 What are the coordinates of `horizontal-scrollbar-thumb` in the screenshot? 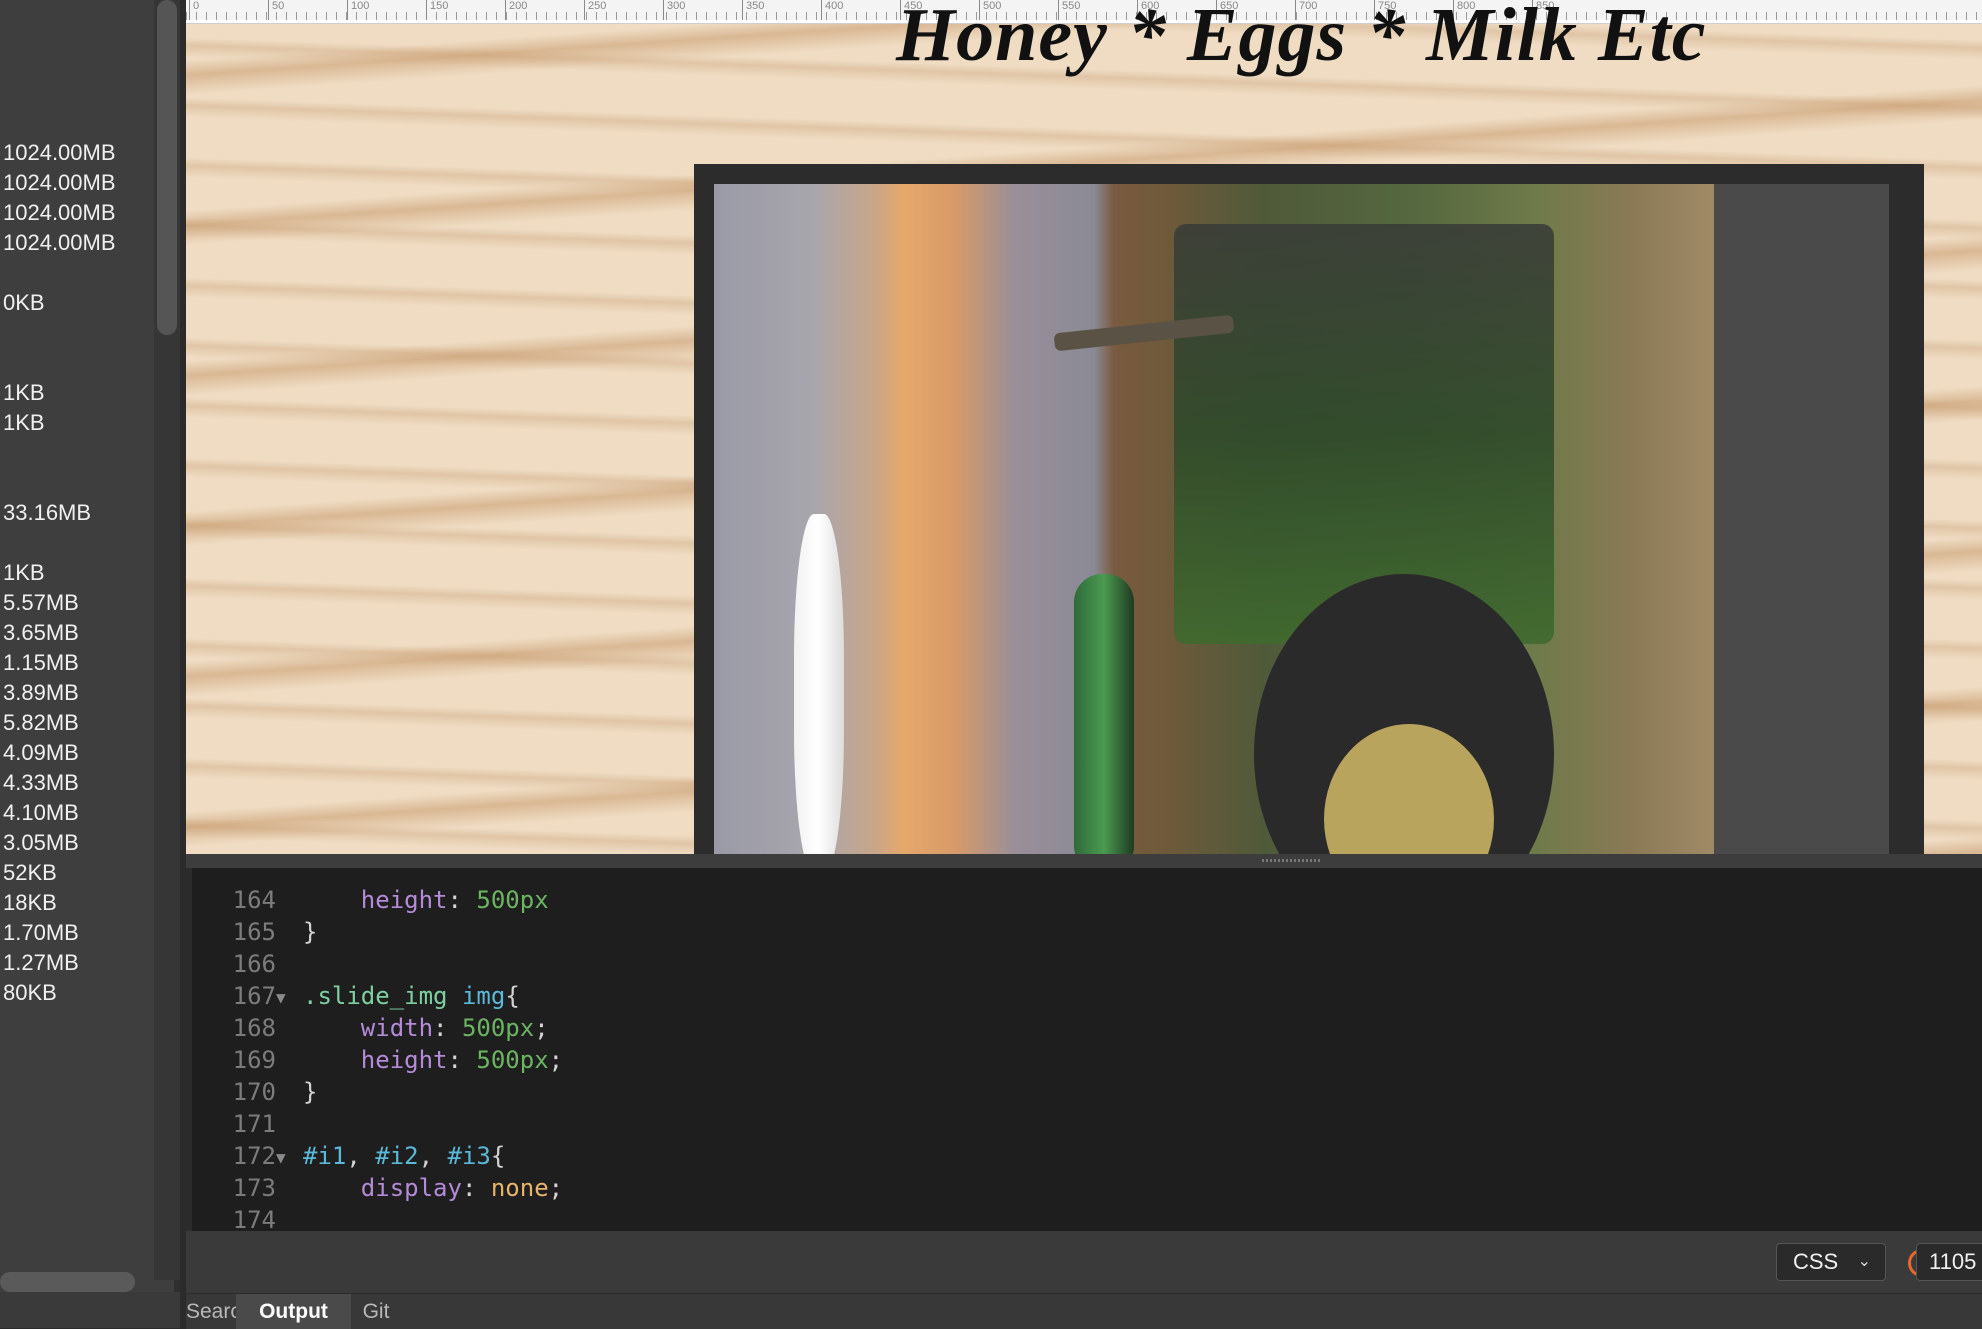 It's located at (67, 1282).